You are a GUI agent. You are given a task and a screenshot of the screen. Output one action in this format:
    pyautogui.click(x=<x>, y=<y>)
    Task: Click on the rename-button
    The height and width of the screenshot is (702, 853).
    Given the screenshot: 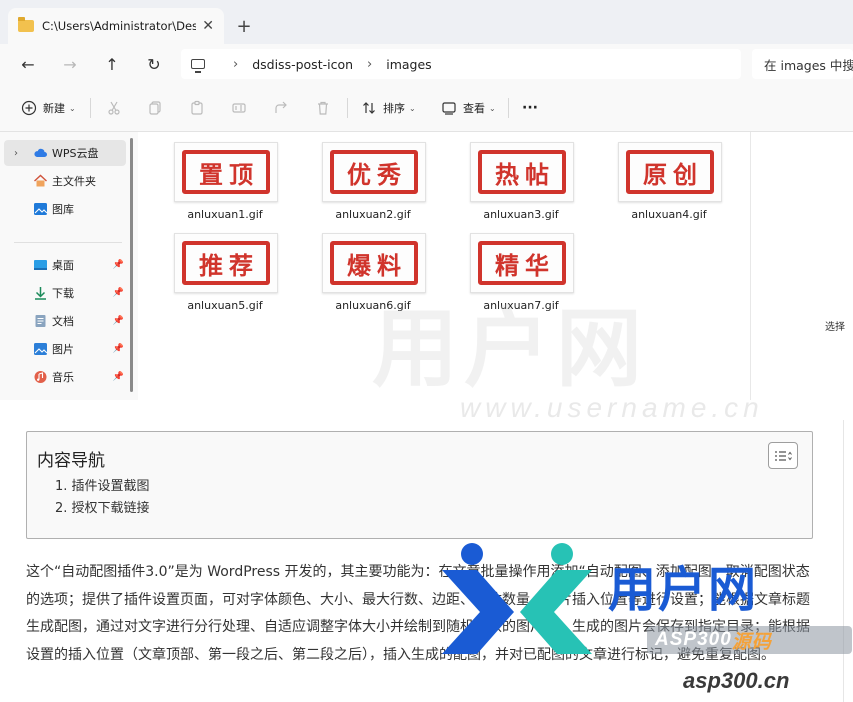 What is the action you would take?
    pyautogui.click(x=241, y=108)
    